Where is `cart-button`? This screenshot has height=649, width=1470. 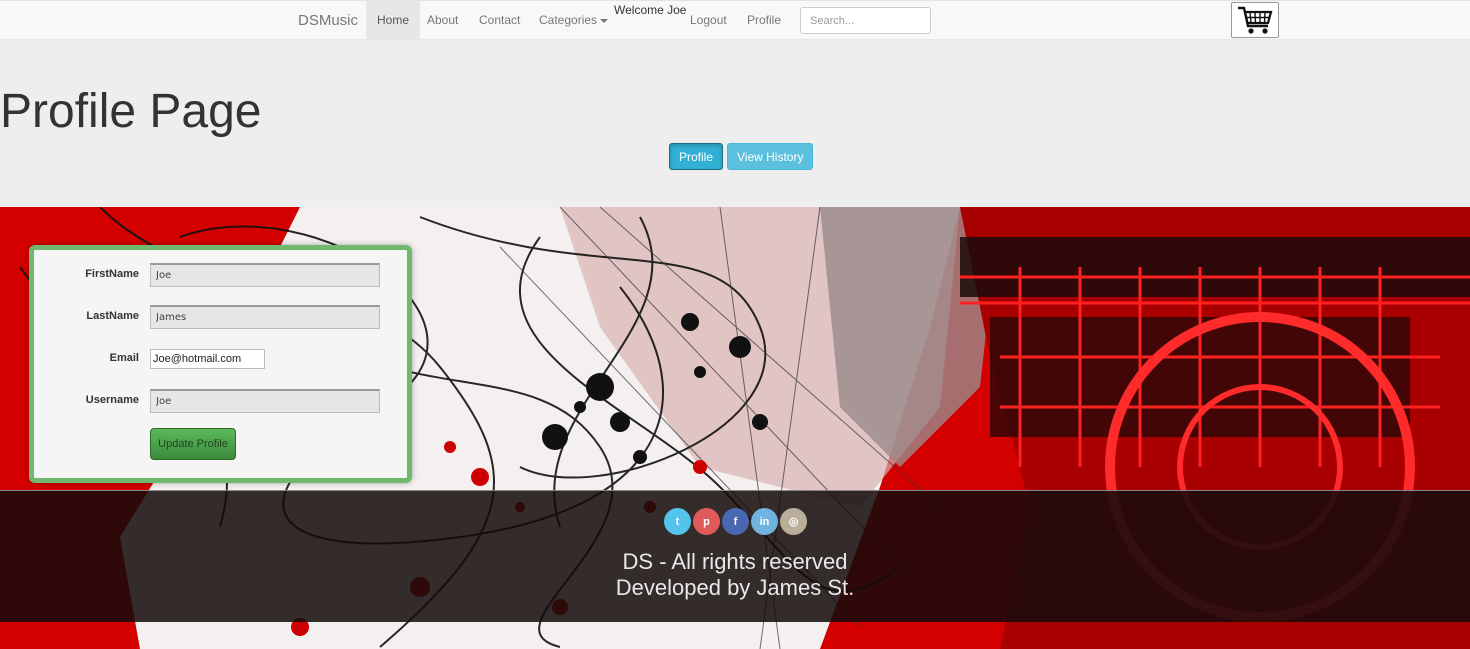
cart-button is located at coordinates (1255, 20).